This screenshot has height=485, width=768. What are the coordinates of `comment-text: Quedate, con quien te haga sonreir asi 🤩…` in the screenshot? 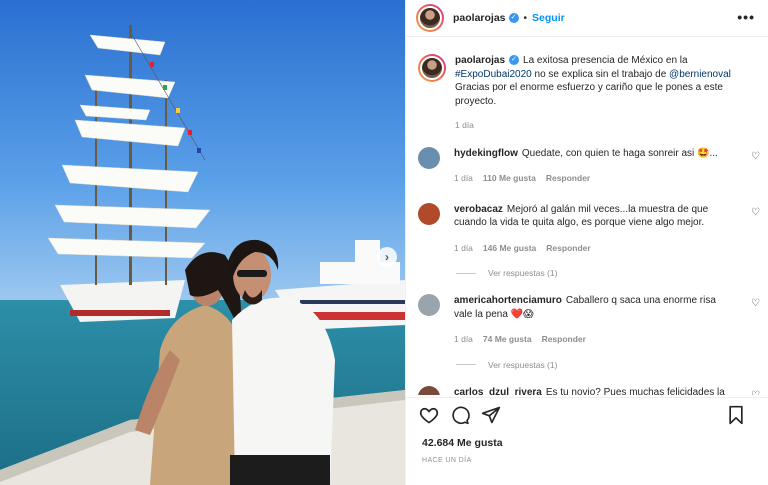 It's located at (619, 153).